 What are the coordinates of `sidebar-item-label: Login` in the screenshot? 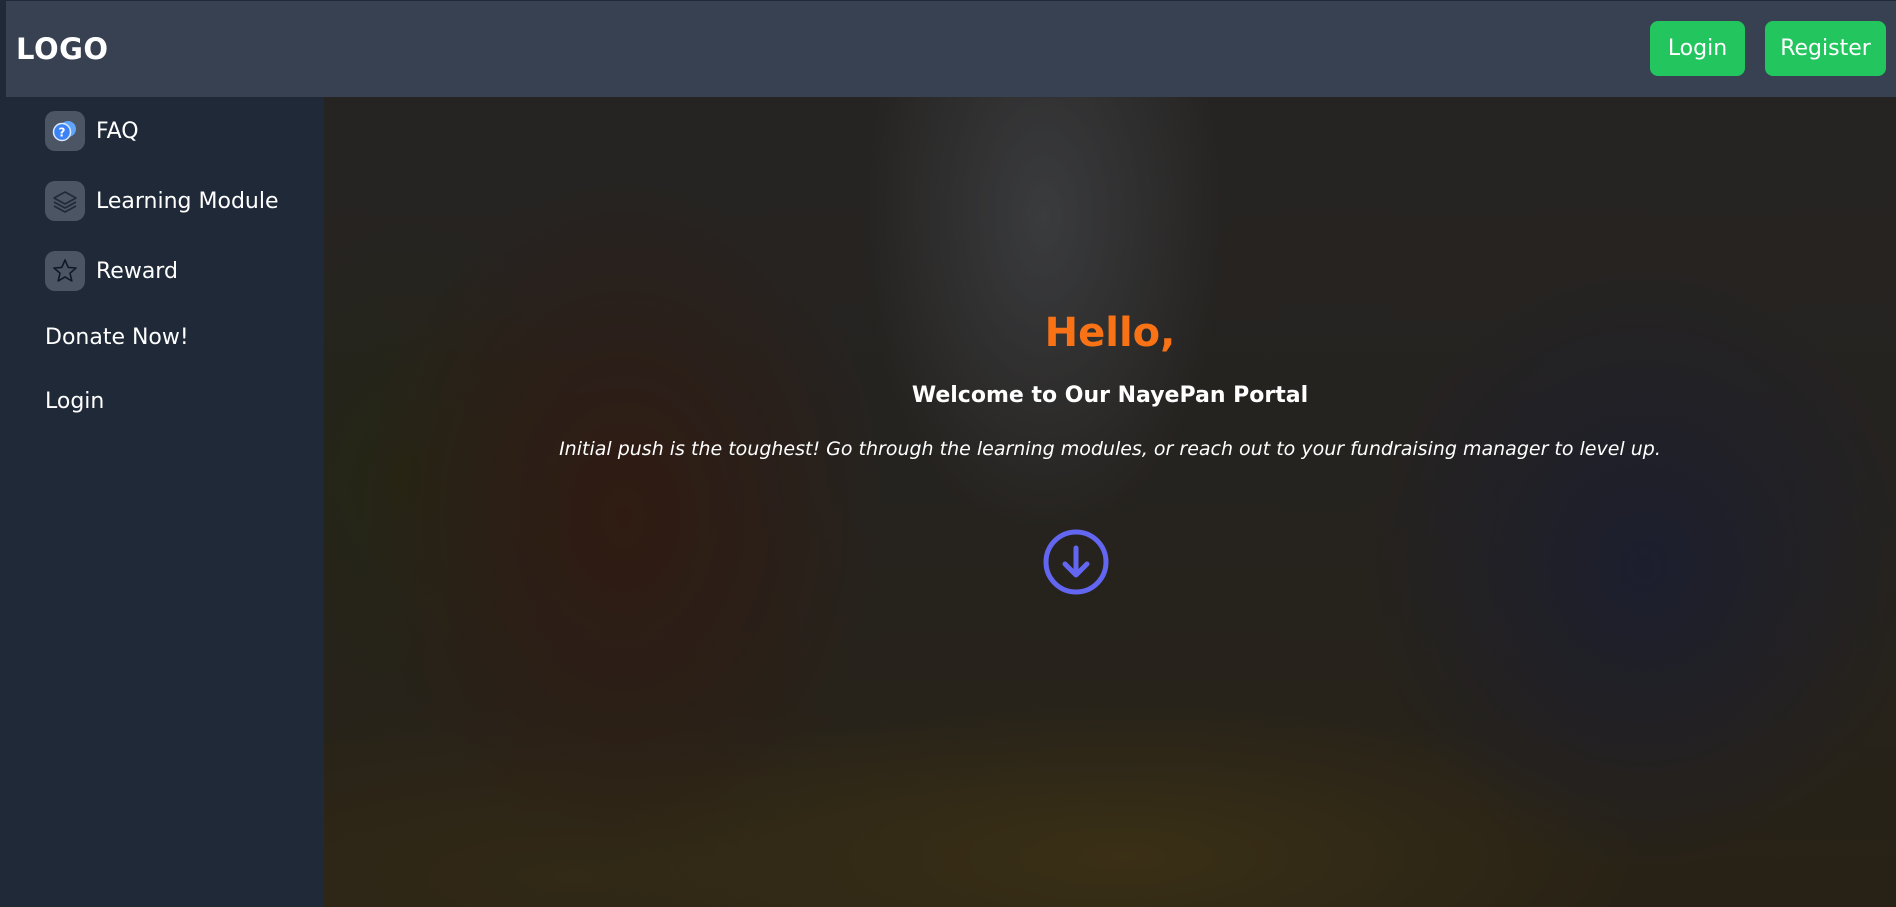 It's located at (75, 401).